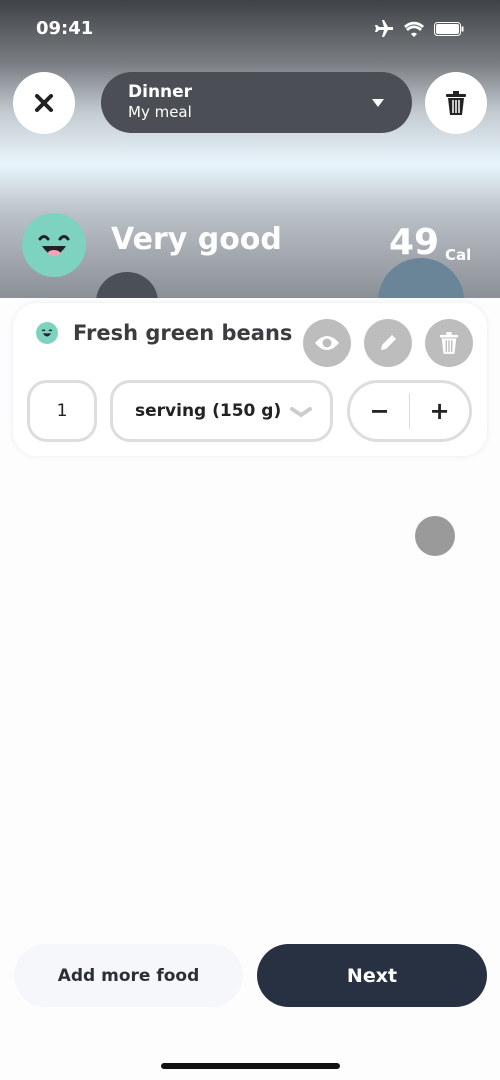 This screenshot has width=500, height=1080. I want to click on food-name: Fresh green beans, so click(183, 333).